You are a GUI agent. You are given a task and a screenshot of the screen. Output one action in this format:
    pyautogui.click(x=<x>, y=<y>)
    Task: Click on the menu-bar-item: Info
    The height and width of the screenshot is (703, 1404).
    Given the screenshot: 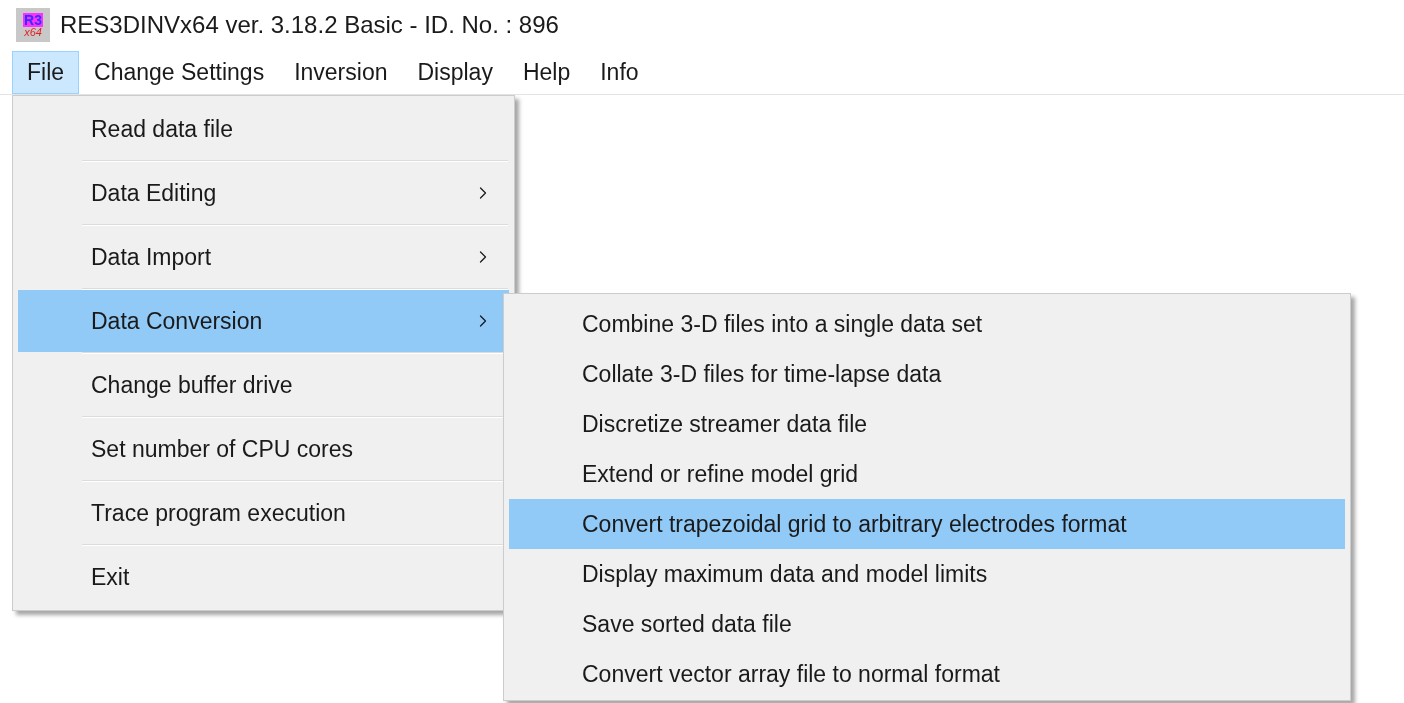 What is the action you would take?
    pyautogui.click(x=619, y=72)
    